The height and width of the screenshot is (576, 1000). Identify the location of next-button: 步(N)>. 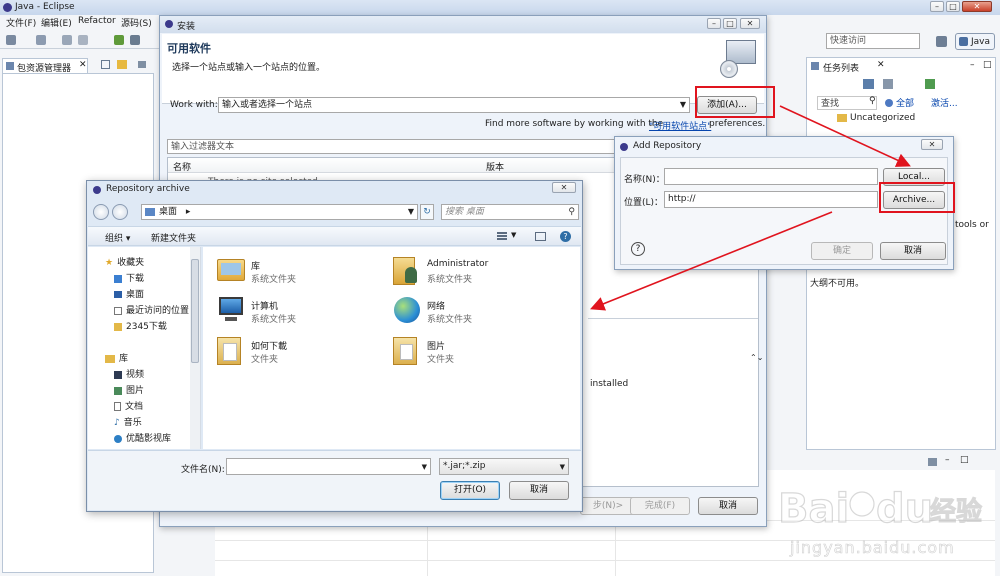
(608, 506).